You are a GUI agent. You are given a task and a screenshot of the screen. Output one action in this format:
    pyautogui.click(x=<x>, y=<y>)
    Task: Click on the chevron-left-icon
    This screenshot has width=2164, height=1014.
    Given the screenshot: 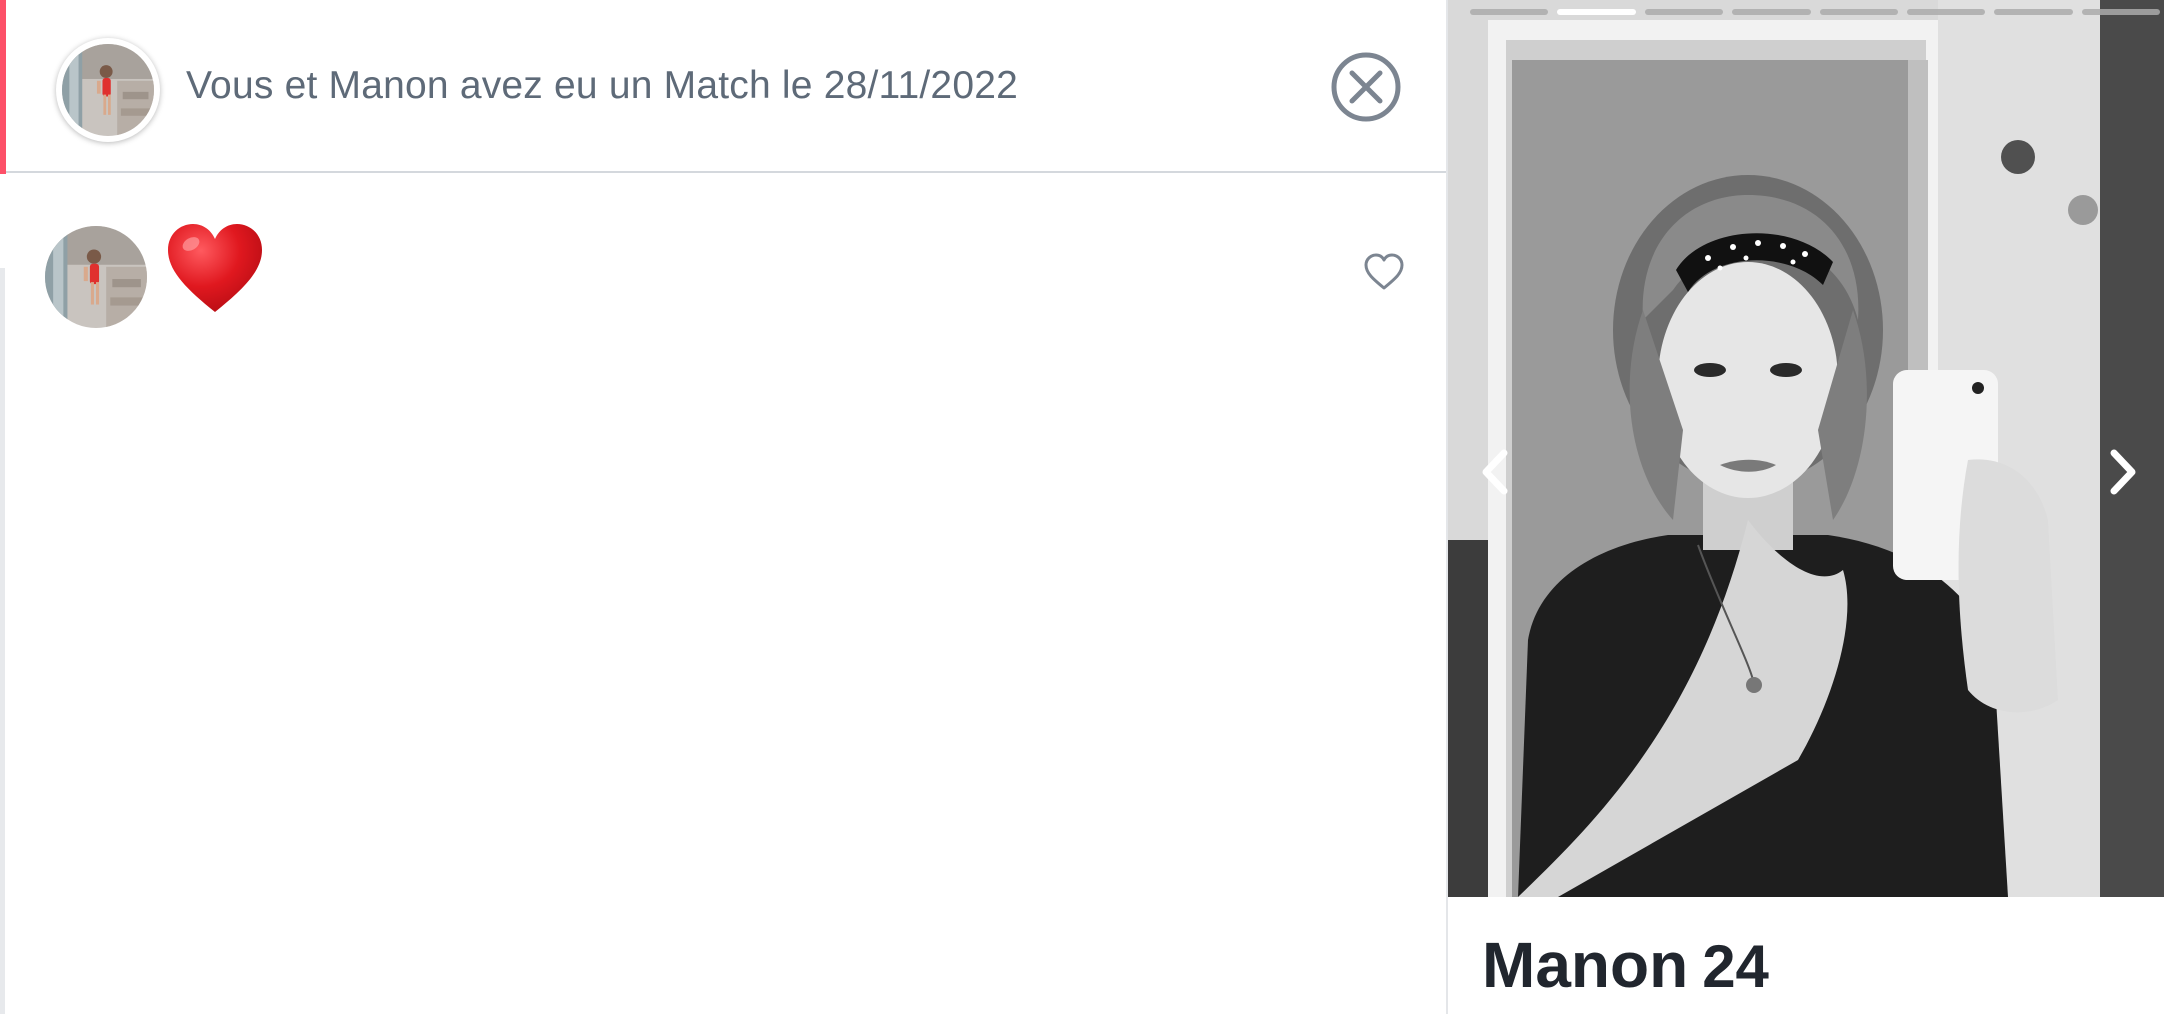 What is the action you would take?
    pyautogui.click(x=1496, y=472)
    